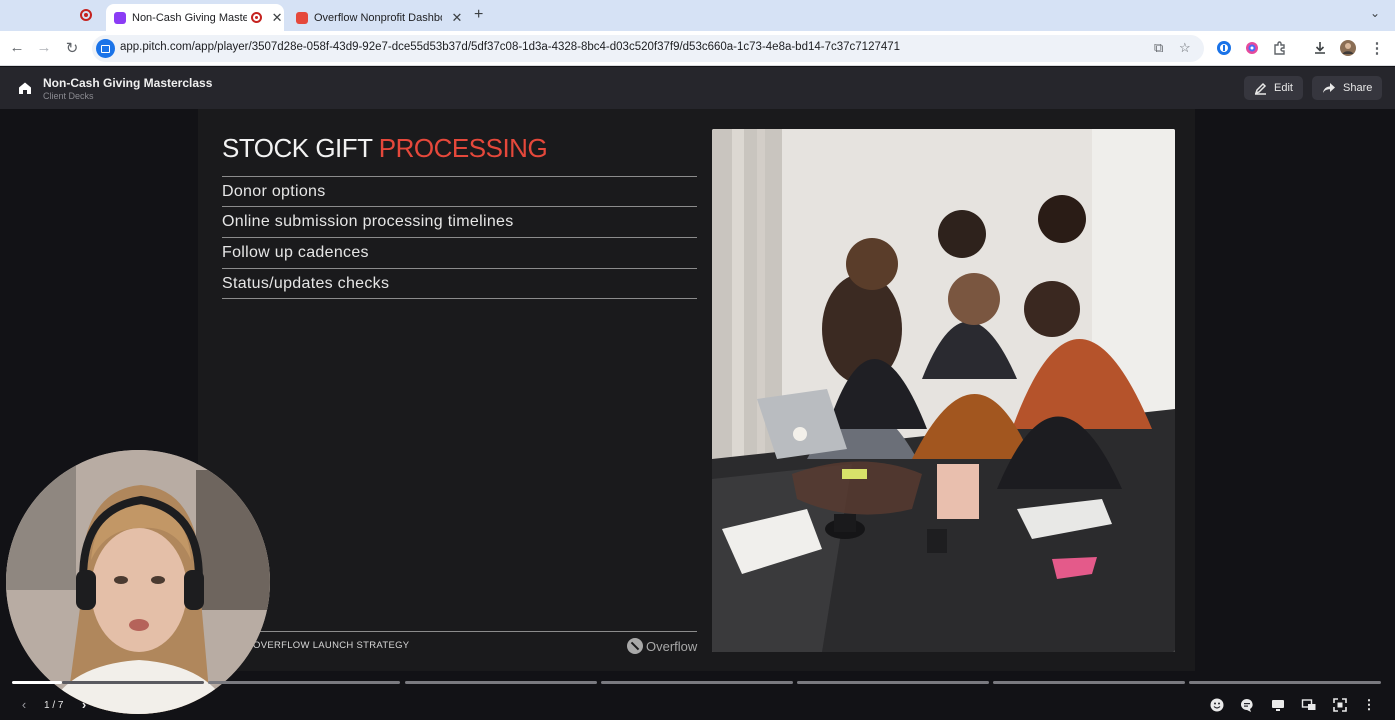 Image resolution: width=1395 pixels, height=720 pixels. I want to click on tab-title: Overflow Nonprofit Dashboard, so click(378, 17).